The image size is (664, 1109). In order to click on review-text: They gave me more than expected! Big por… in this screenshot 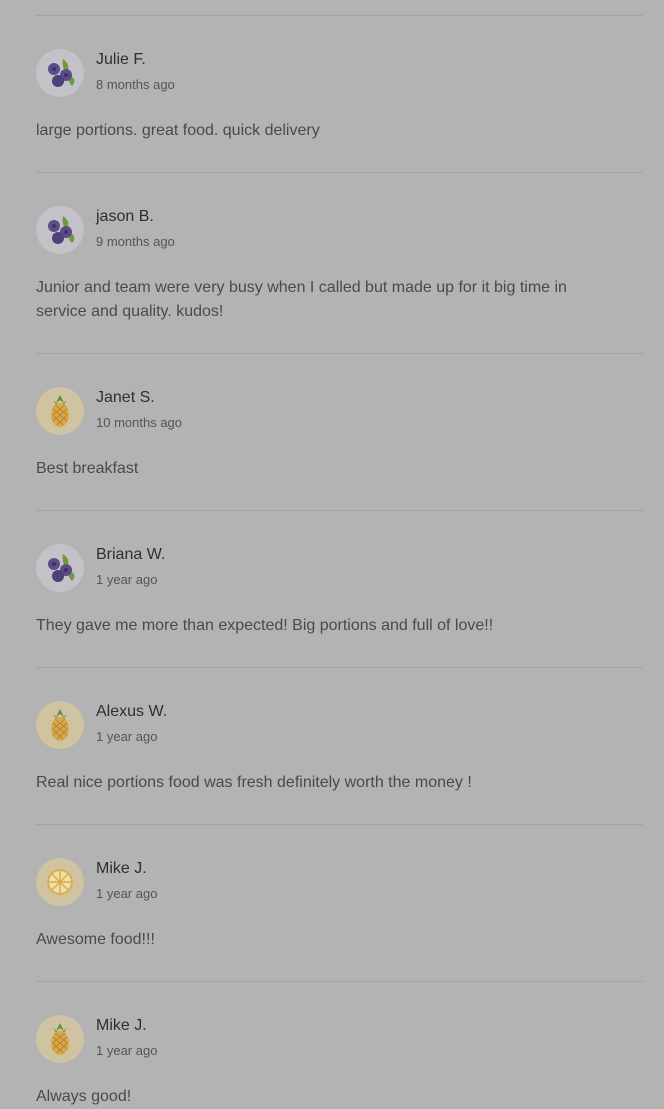, I will do `click(265, 625)`.